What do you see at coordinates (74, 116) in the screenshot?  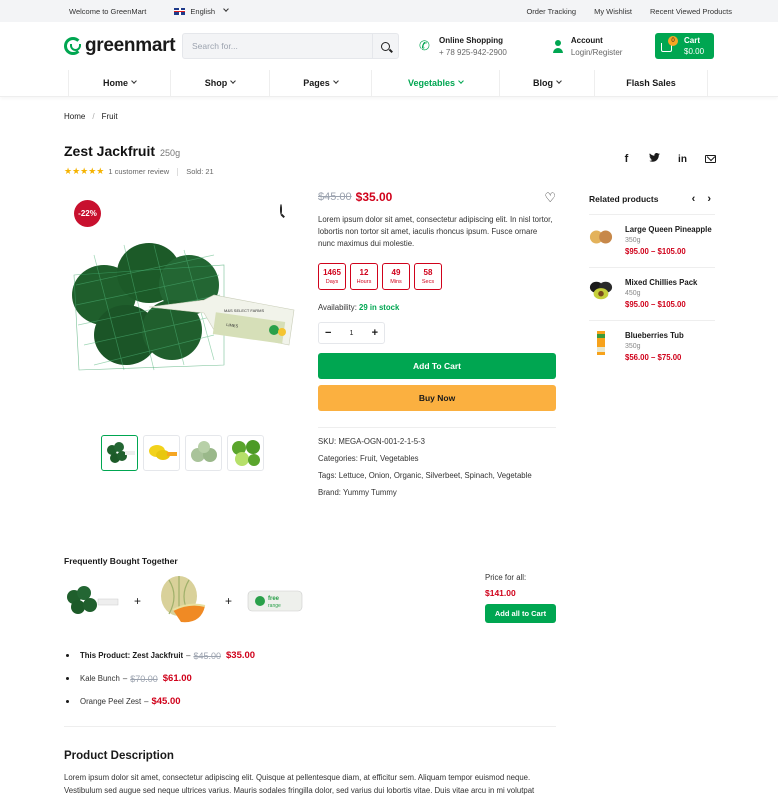 I see `breadcrumb-home: Home` at bounding box center [74, 116].